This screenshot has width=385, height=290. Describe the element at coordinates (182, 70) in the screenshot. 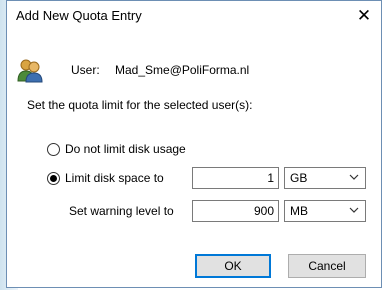

I see `user-value: Mad_Sme@PoliForma.nl` at that location.